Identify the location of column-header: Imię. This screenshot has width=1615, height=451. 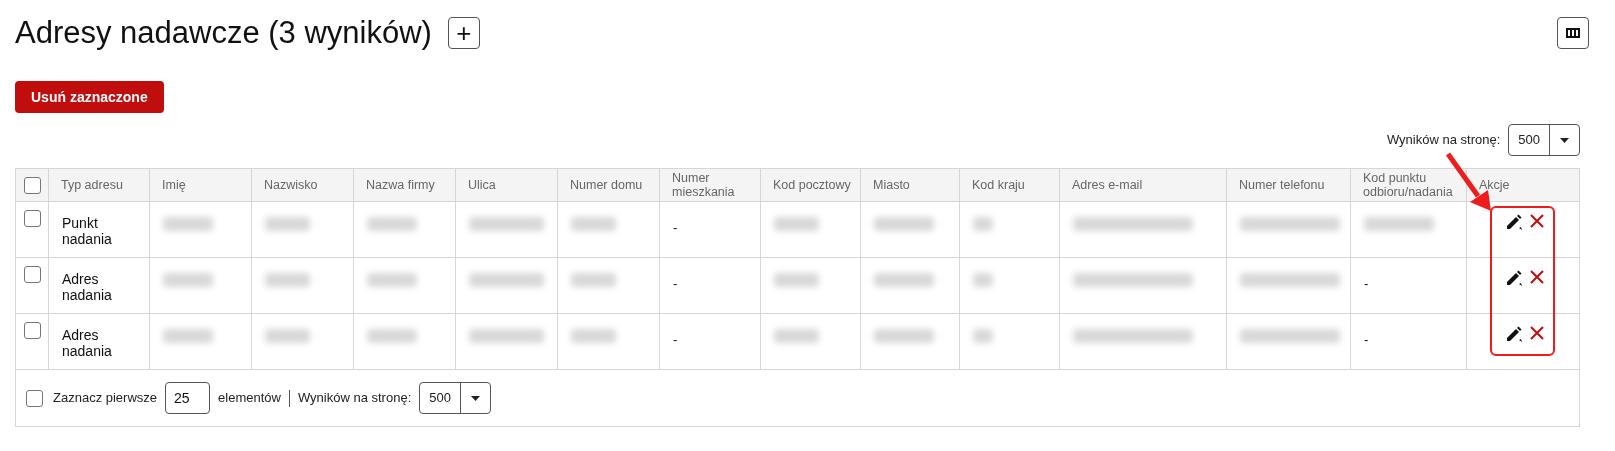
(174, 185).